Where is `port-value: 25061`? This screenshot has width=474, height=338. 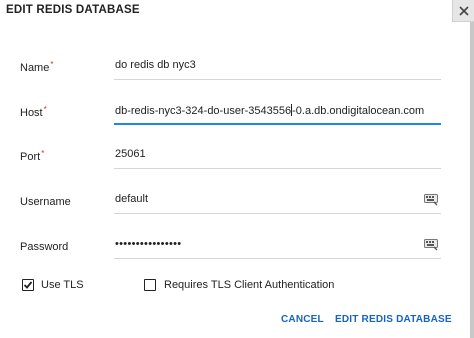
port-value: 25061 is located at coordinates (130, 154).